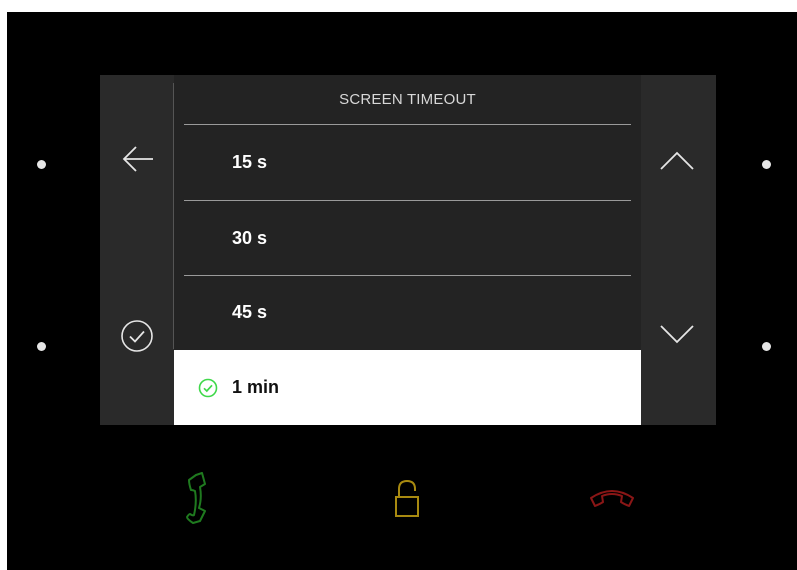 The image size is (797, 570). What do you see at coordinates (250, 162) in the screenshot?
I see `option-label: 15 s` at bounding box center [250, 162].